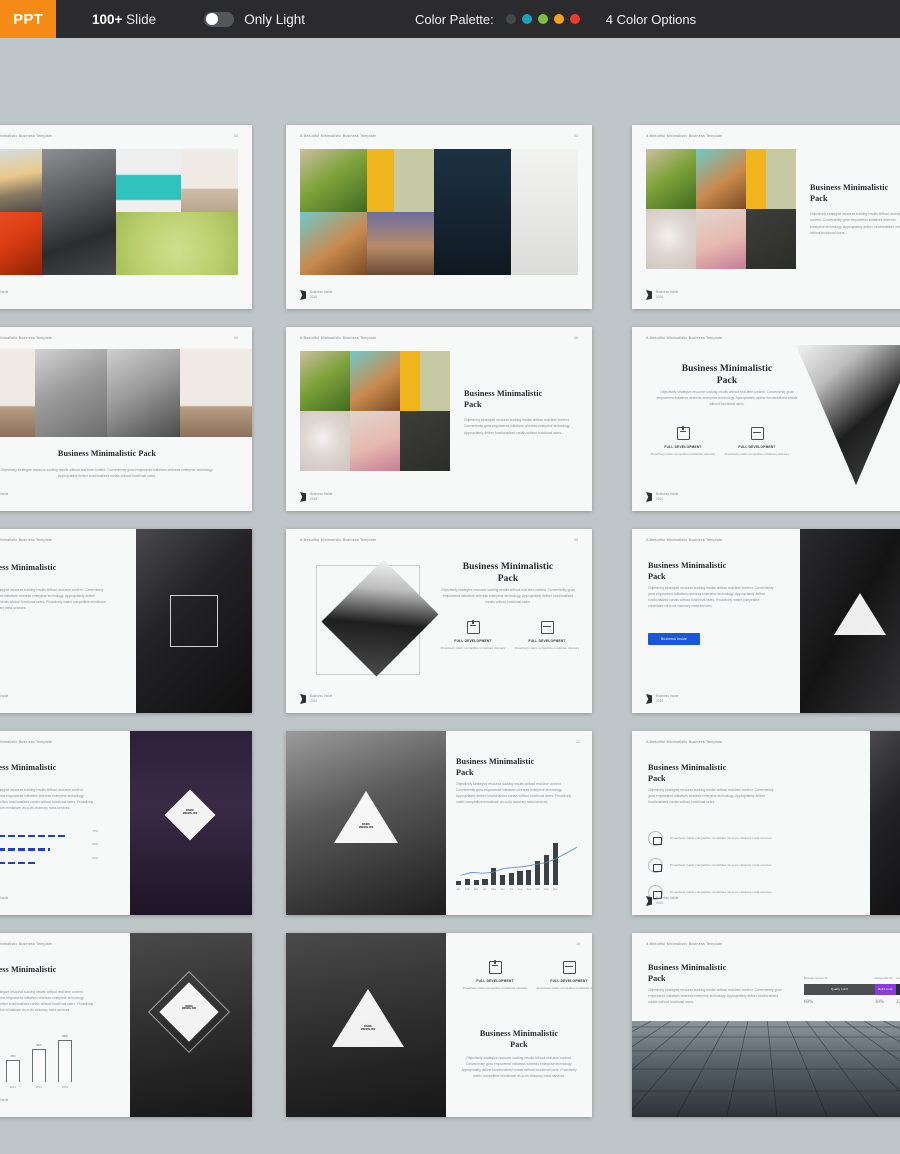  What do you see at coordinates (215, 393) in the screenshot?
I see `photo-tile-gallery` at bounding box center [215, 393].